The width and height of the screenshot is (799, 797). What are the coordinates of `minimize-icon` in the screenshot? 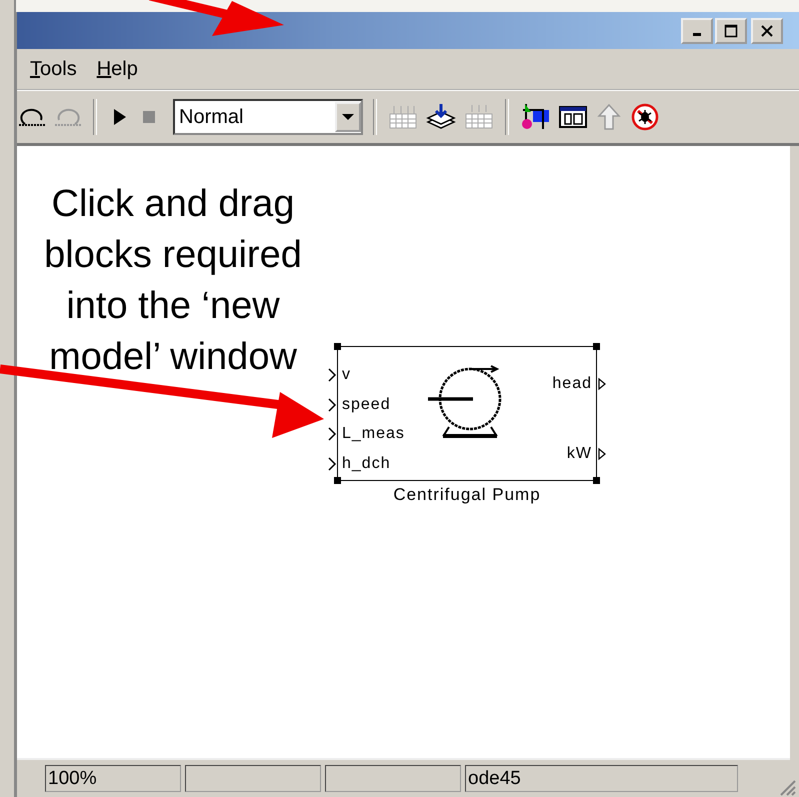 It's located at (697, 34).